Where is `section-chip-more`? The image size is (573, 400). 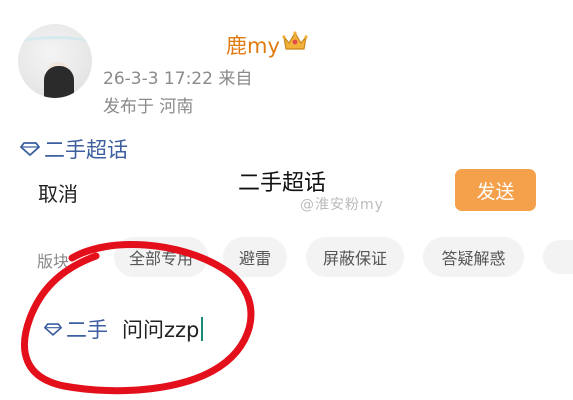
section-chip-more is located at coordinates (558, 257).